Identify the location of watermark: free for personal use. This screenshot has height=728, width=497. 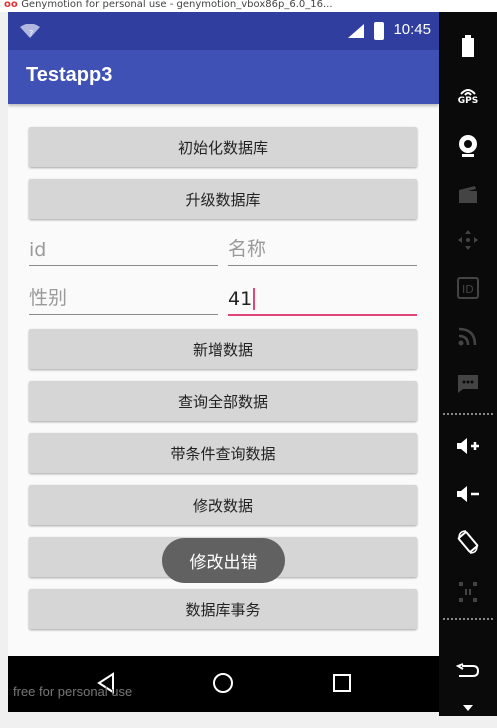
(73, 691).